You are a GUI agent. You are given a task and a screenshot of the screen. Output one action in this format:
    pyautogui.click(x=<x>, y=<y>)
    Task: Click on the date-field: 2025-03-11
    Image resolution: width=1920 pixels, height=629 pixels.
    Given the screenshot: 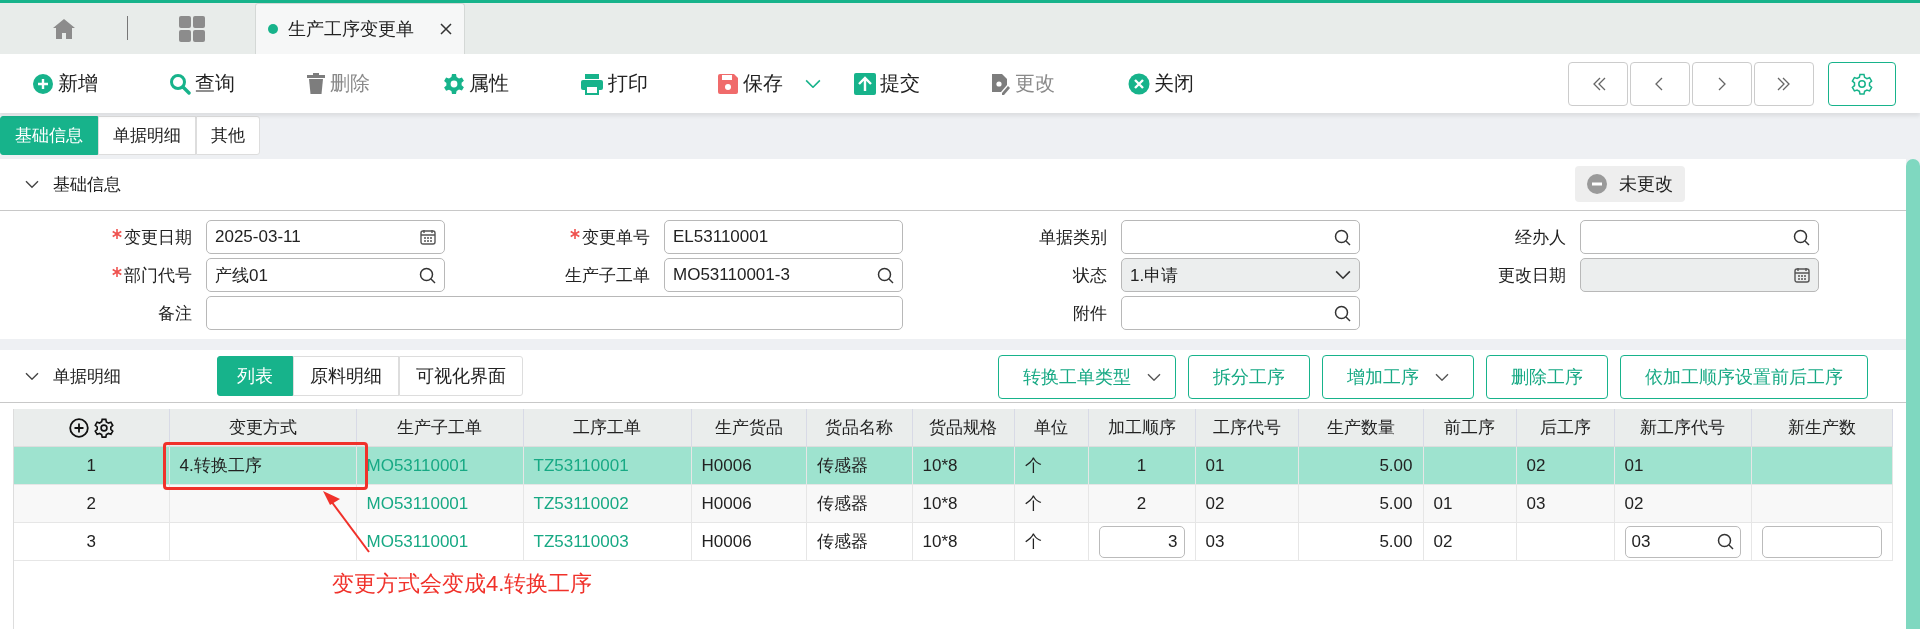 What is the action you would take?
    pyautogui.click(x=325, y=237)
    